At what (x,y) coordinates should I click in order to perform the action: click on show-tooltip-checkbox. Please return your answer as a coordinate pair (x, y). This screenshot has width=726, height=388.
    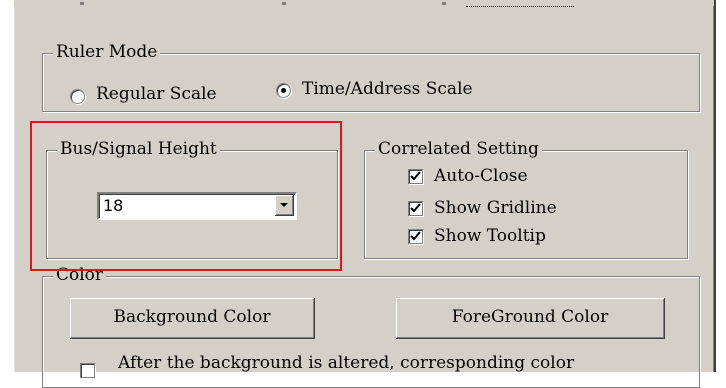
    Looking at the image, I should click on (415, 236).